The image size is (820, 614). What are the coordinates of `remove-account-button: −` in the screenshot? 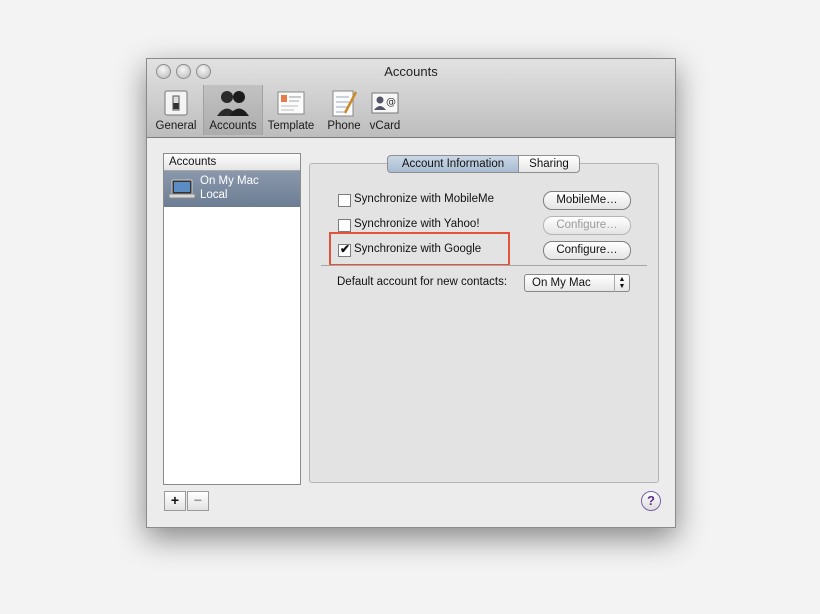 It's located at (198, 501).